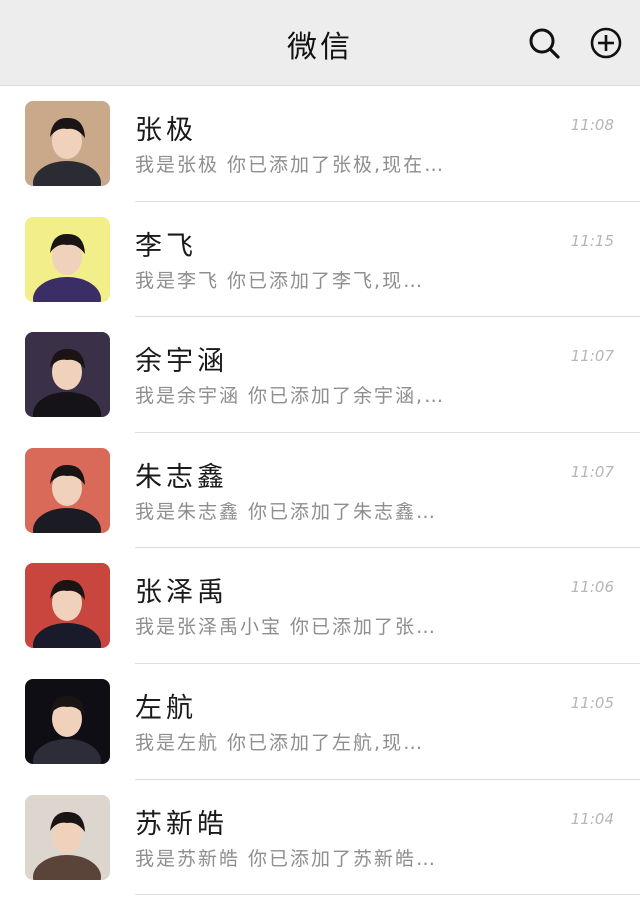 This screenshot has height=897, width=640. I want to click on plus-circle-icon, so click(606, 43).